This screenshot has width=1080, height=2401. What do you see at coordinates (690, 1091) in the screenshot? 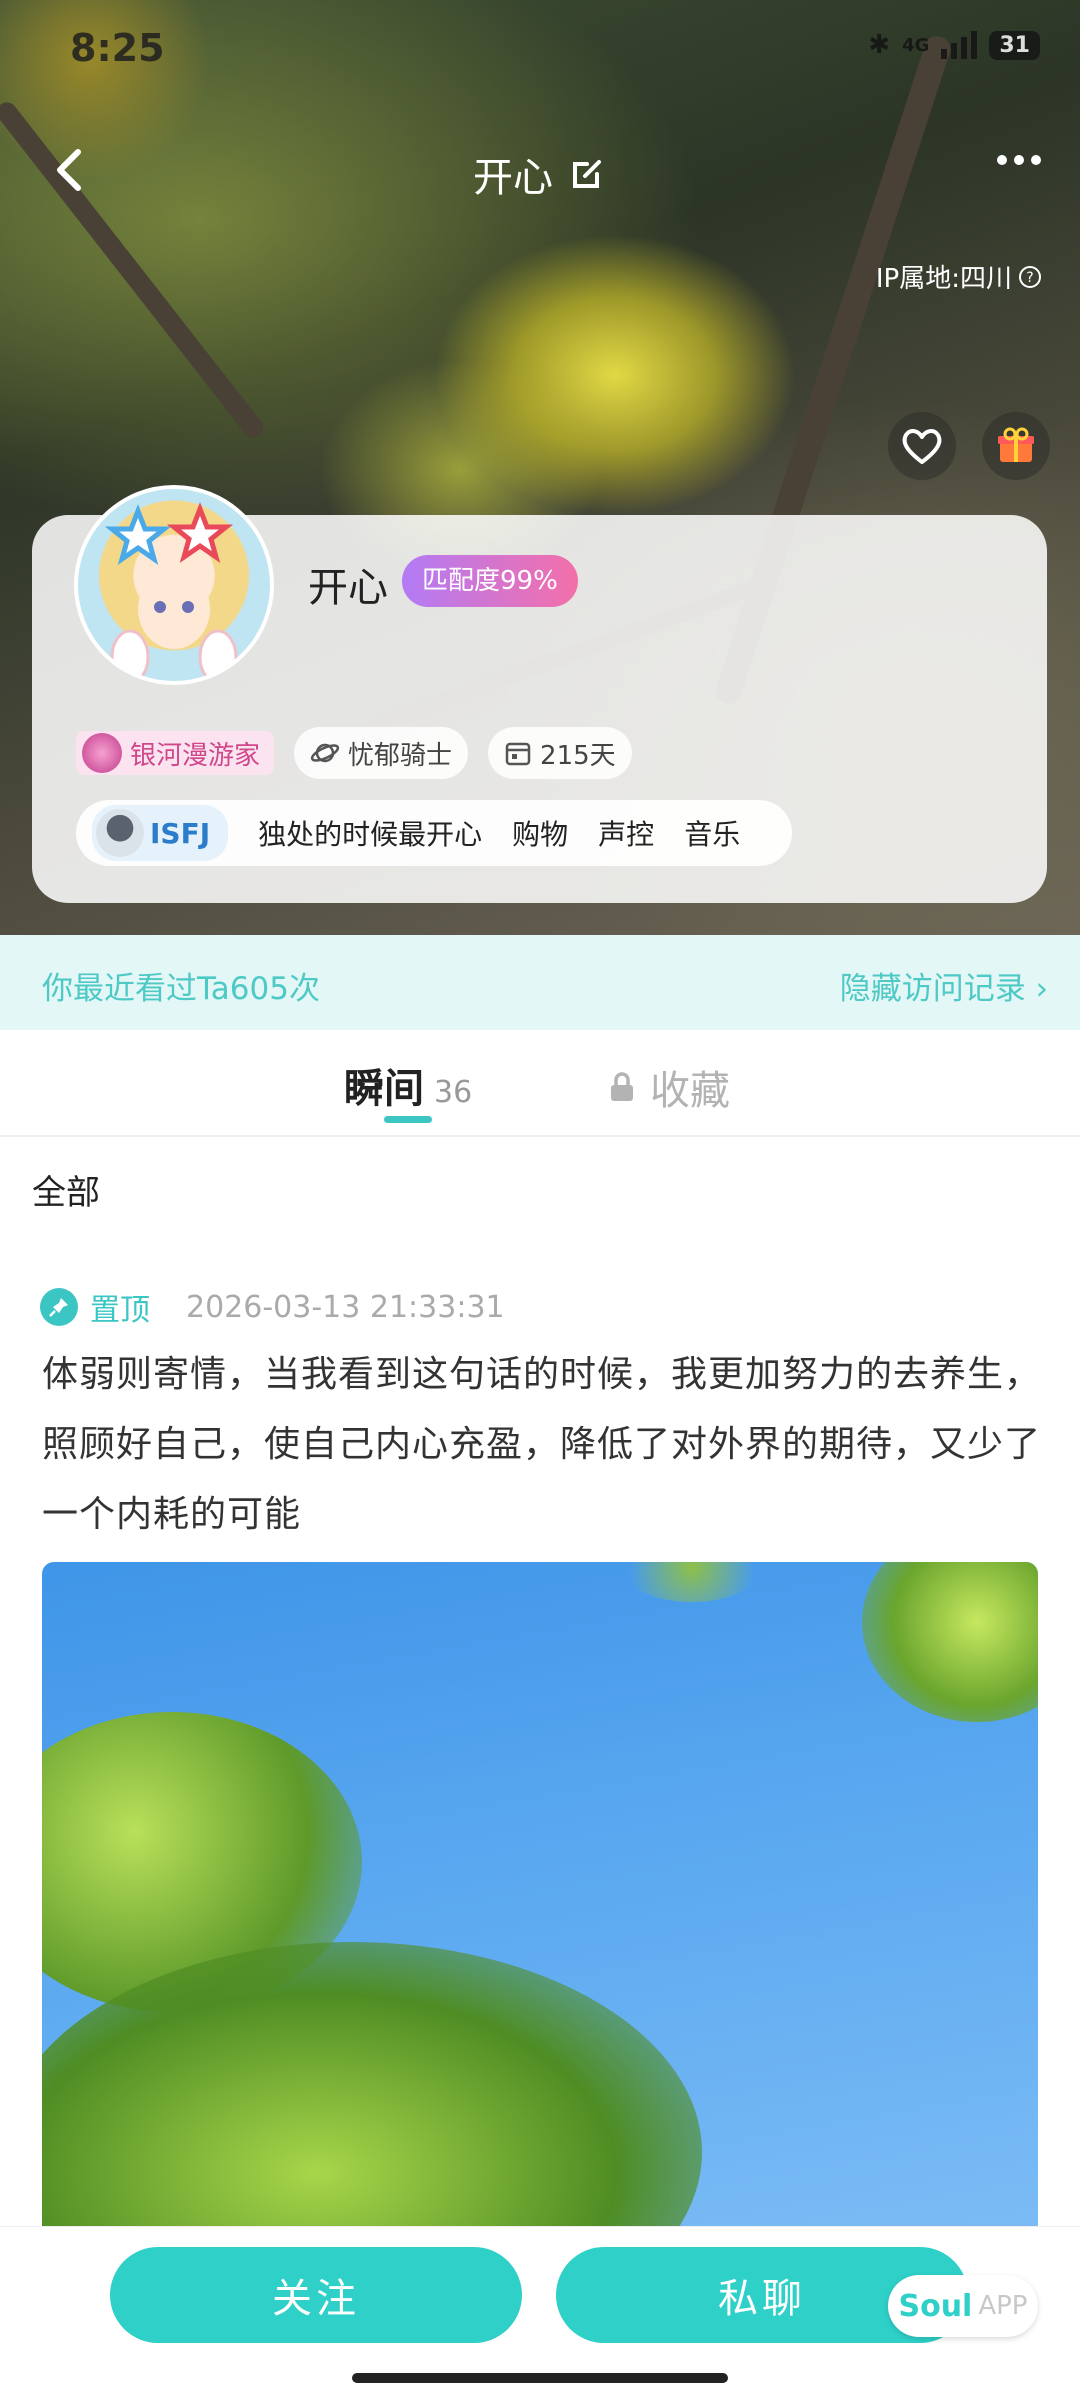
I see `tab-favorites-label: 收藏` at bounding box center [690, 1091].